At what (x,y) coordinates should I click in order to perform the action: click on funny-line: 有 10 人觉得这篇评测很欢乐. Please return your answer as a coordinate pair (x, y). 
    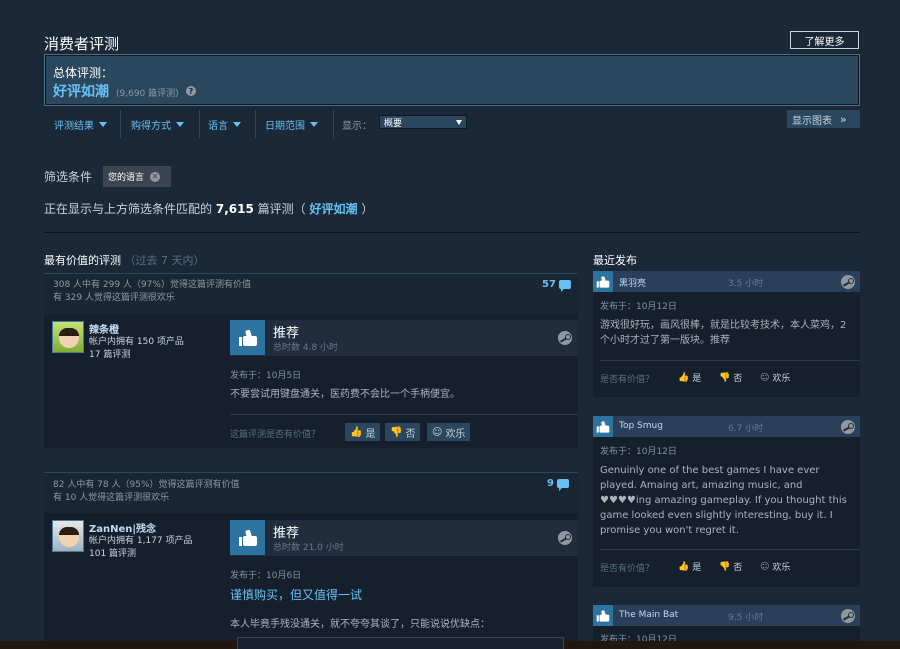
    Looking at the image, I should click on (111, 498).